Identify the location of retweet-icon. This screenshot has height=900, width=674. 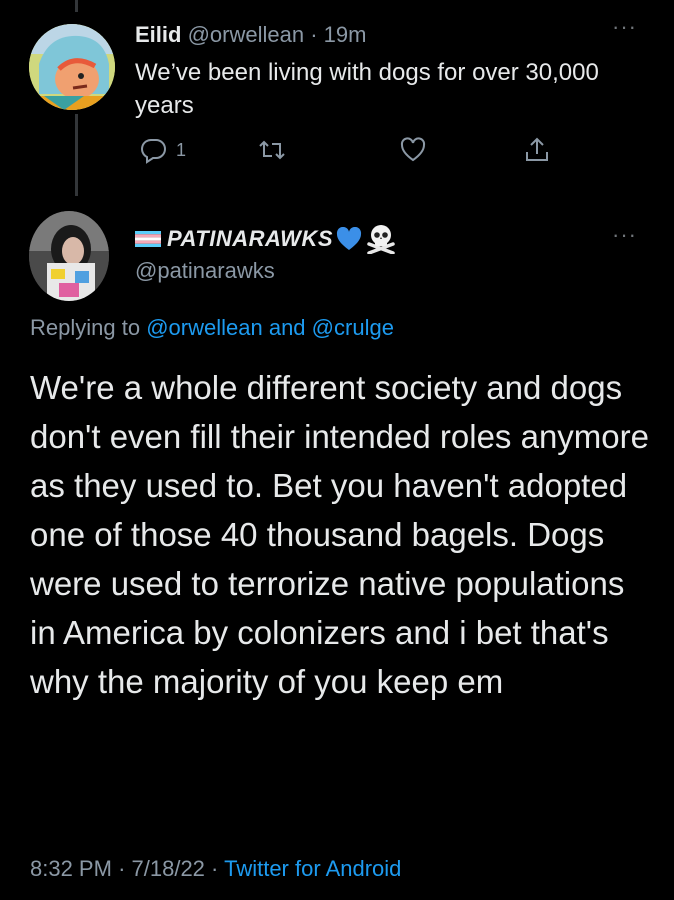
(272, 150).